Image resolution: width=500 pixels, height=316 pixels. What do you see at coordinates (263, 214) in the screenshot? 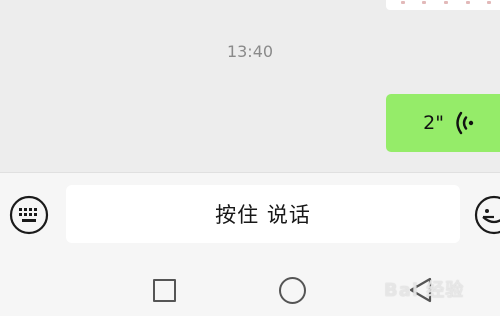
I see `hold-to-talk-button: 按住 说话` at bounding box center [263, 214].